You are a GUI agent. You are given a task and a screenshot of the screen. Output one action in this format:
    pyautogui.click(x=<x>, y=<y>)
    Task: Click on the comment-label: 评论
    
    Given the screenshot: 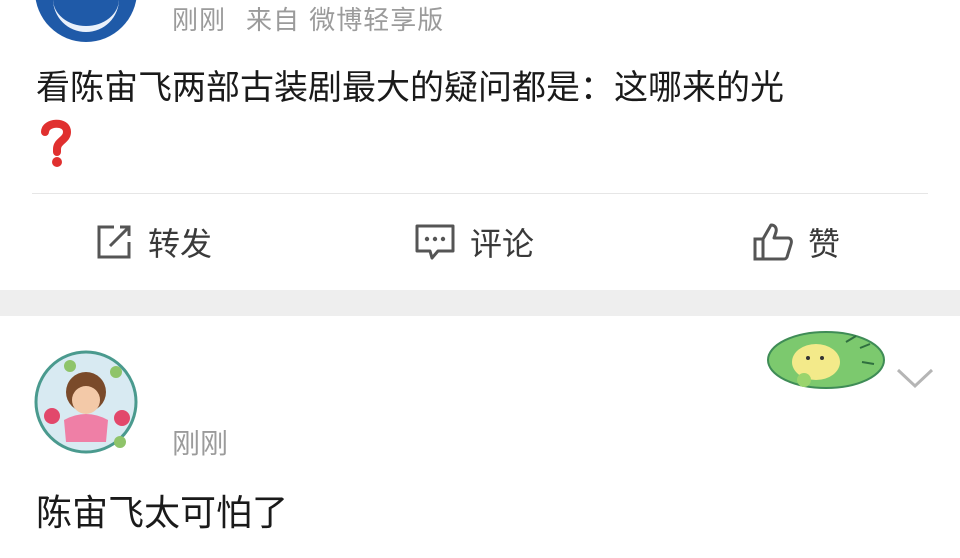 What is the action you would take?
    pyautogui.click(x=502, y=244)
    